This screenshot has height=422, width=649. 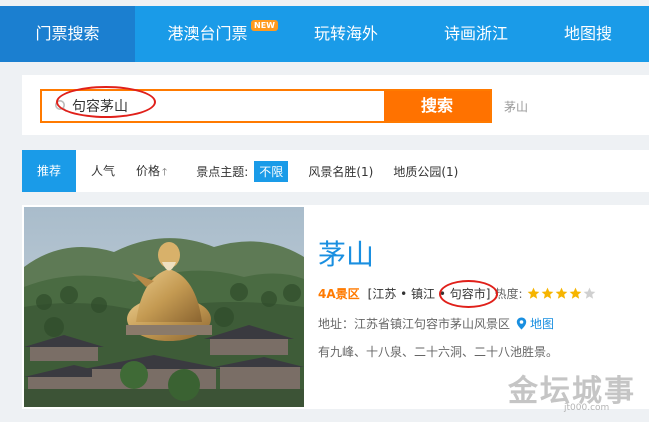 I want to click on location-pin-icon, so click(x=521, y=323).